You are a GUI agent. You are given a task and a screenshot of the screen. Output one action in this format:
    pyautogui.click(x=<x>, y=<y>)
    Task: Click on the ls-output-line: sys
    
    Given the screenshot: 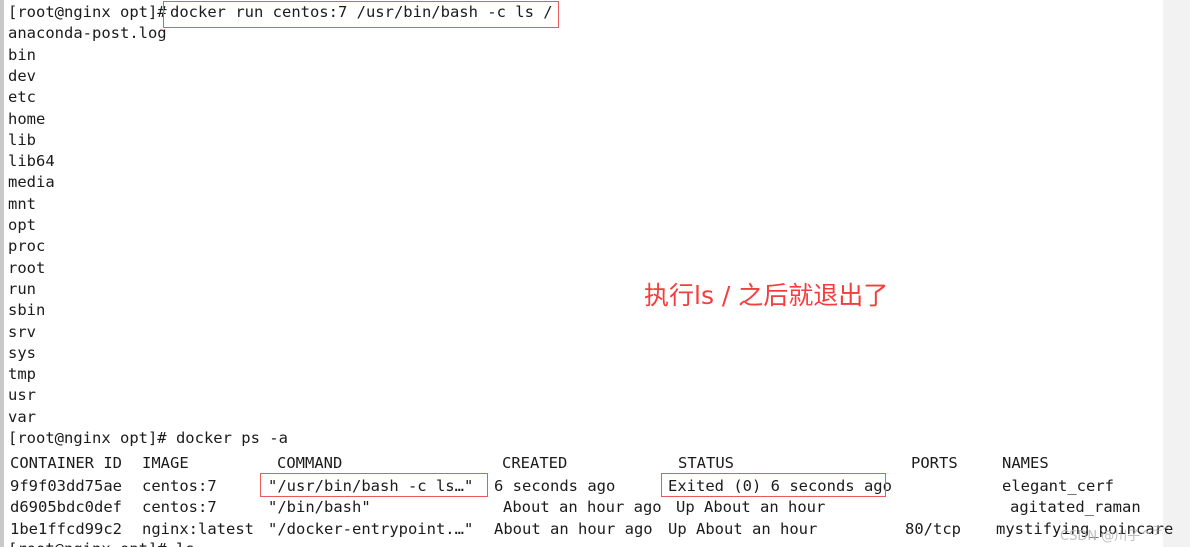 What is the action you would take?
    pyautogui.click(x=22, y=352)
    